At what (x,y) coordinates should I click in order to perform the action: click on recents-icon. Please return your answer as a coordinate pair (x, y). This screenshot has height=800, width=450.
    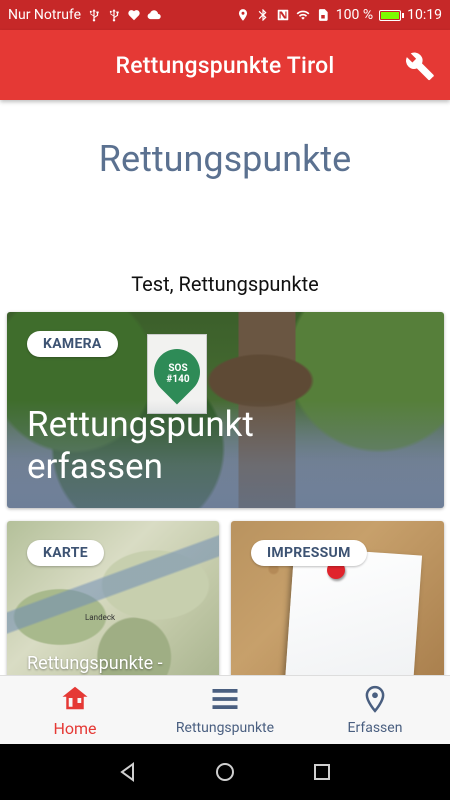
    Looking at the image, I should click on (322, 772).